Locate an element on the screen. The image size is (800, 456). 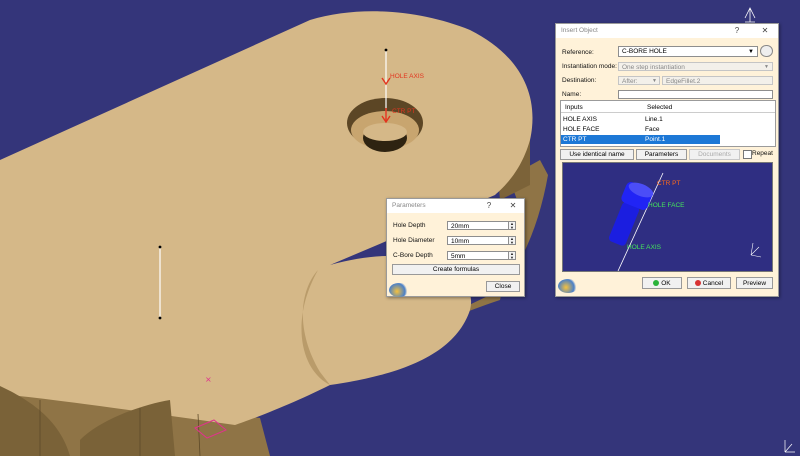
table-header: Inputs Selected is located at coordinates (668, 108).